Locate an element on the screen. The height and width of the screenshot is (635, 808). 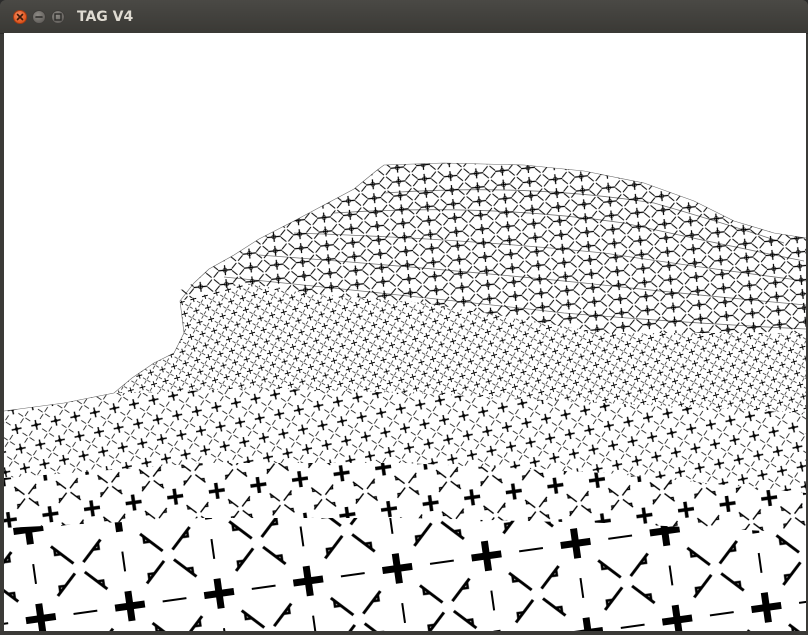
minimize-button is located at coordinates (39, 17).